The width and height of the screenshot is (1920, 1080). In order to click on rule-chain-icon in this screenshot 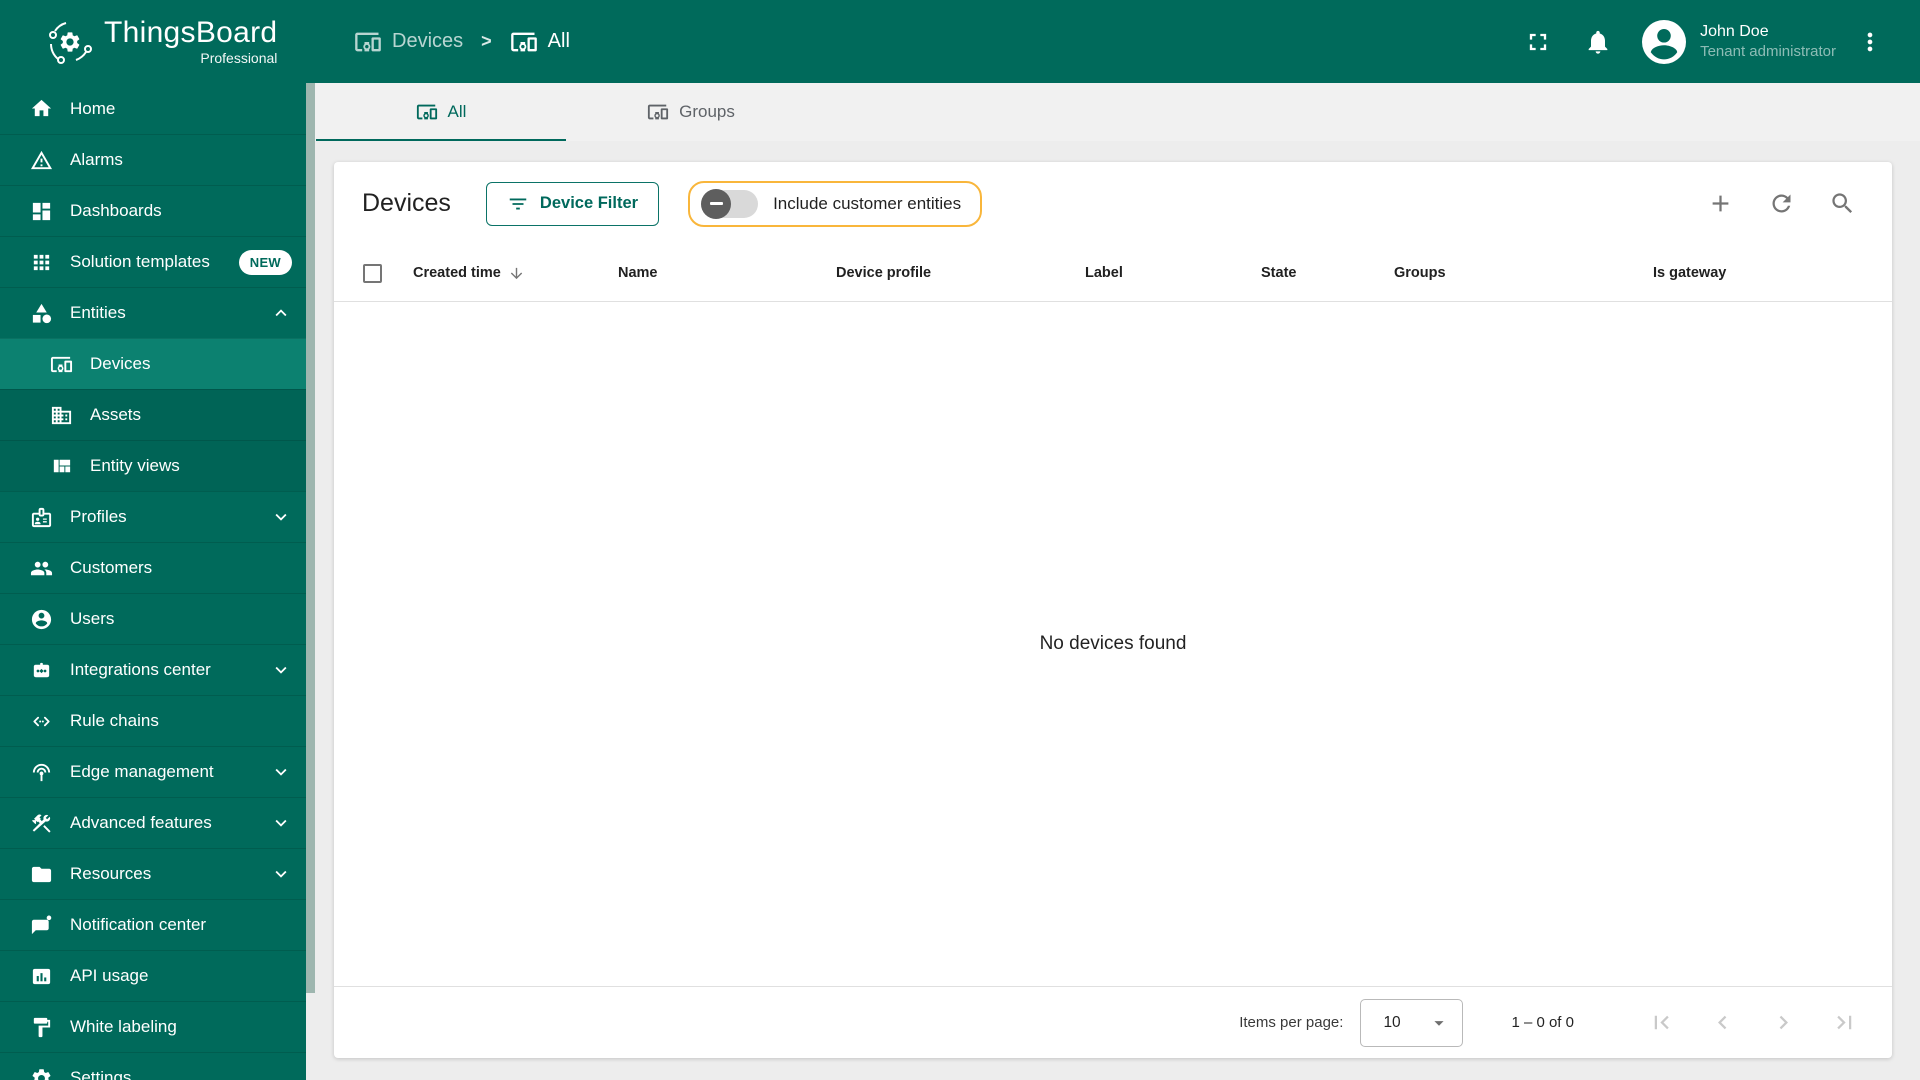, I will do `click(41, 721)`.